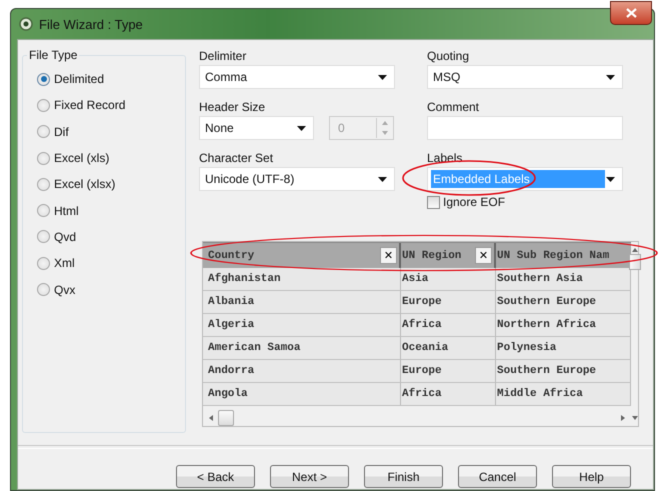 Image resolution: width=660 pixels, height=491 pixels. I want to click on wizard-button: Next >, so click(309, 476).